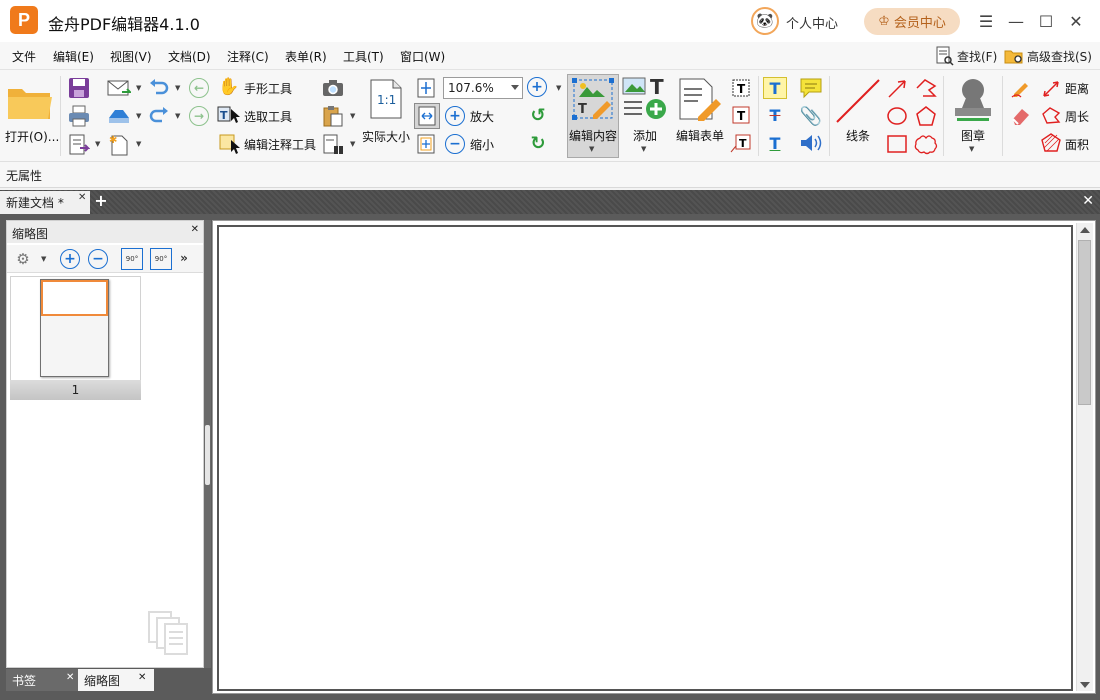 The height and width of the screenshot is (700, 1100). Describe the element at coordinates (812, 22) in the screenshot. I see `user-center-link: 个人中心` at that location.